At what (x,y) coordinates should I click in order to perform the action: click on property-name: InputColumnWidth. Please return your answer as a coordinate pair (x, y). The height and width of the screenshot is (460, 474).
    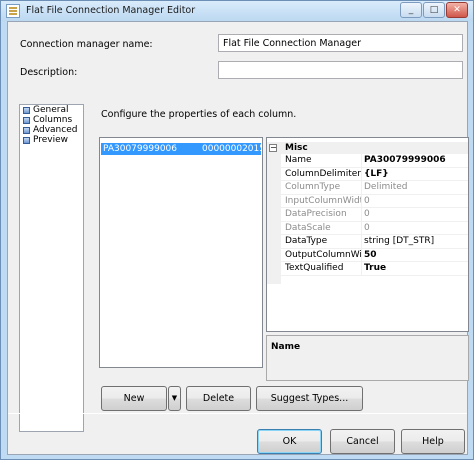
    Looking at the image, I should click on (323, 200).